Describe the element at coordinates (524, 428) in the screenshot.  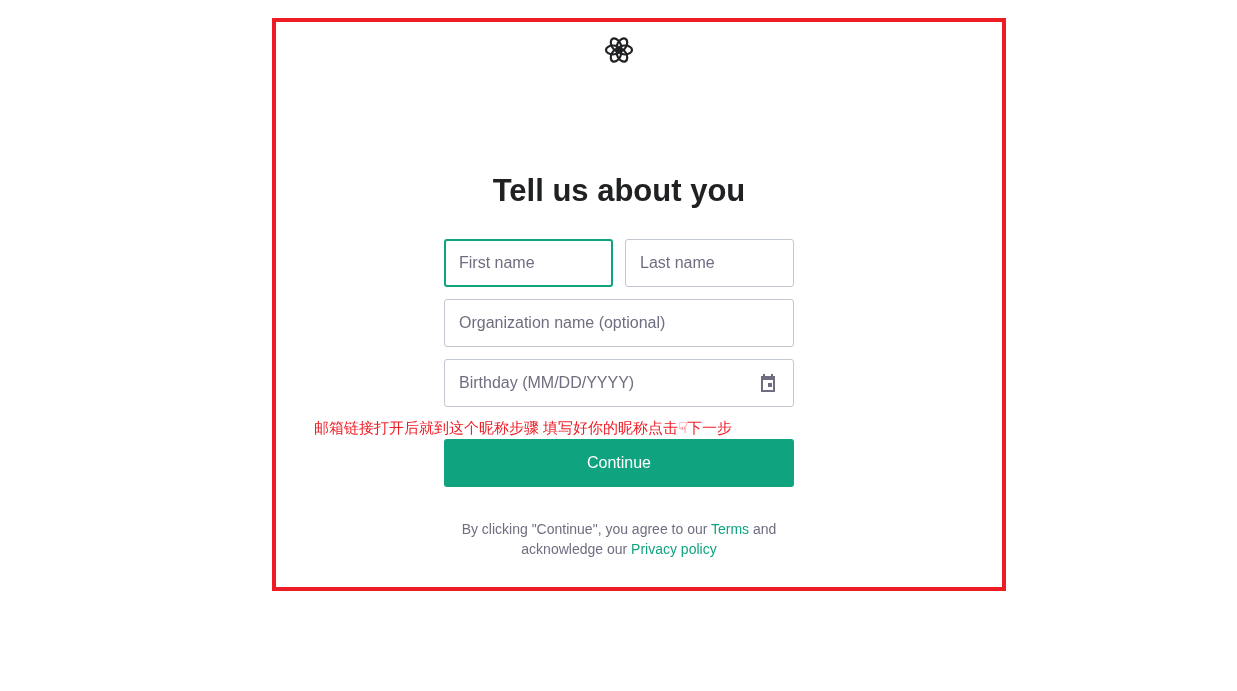
I see `annotation-text: 邮箱链接打开后就到这个昵称步骤 填写好你的昵称点击☟下一步` at that location.